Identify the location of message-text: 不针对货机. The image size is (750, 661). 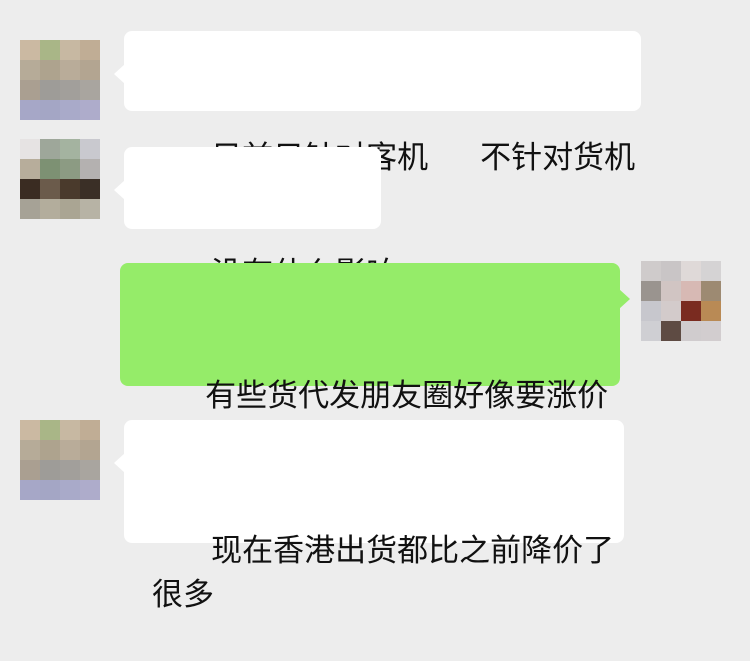
(558, 158).